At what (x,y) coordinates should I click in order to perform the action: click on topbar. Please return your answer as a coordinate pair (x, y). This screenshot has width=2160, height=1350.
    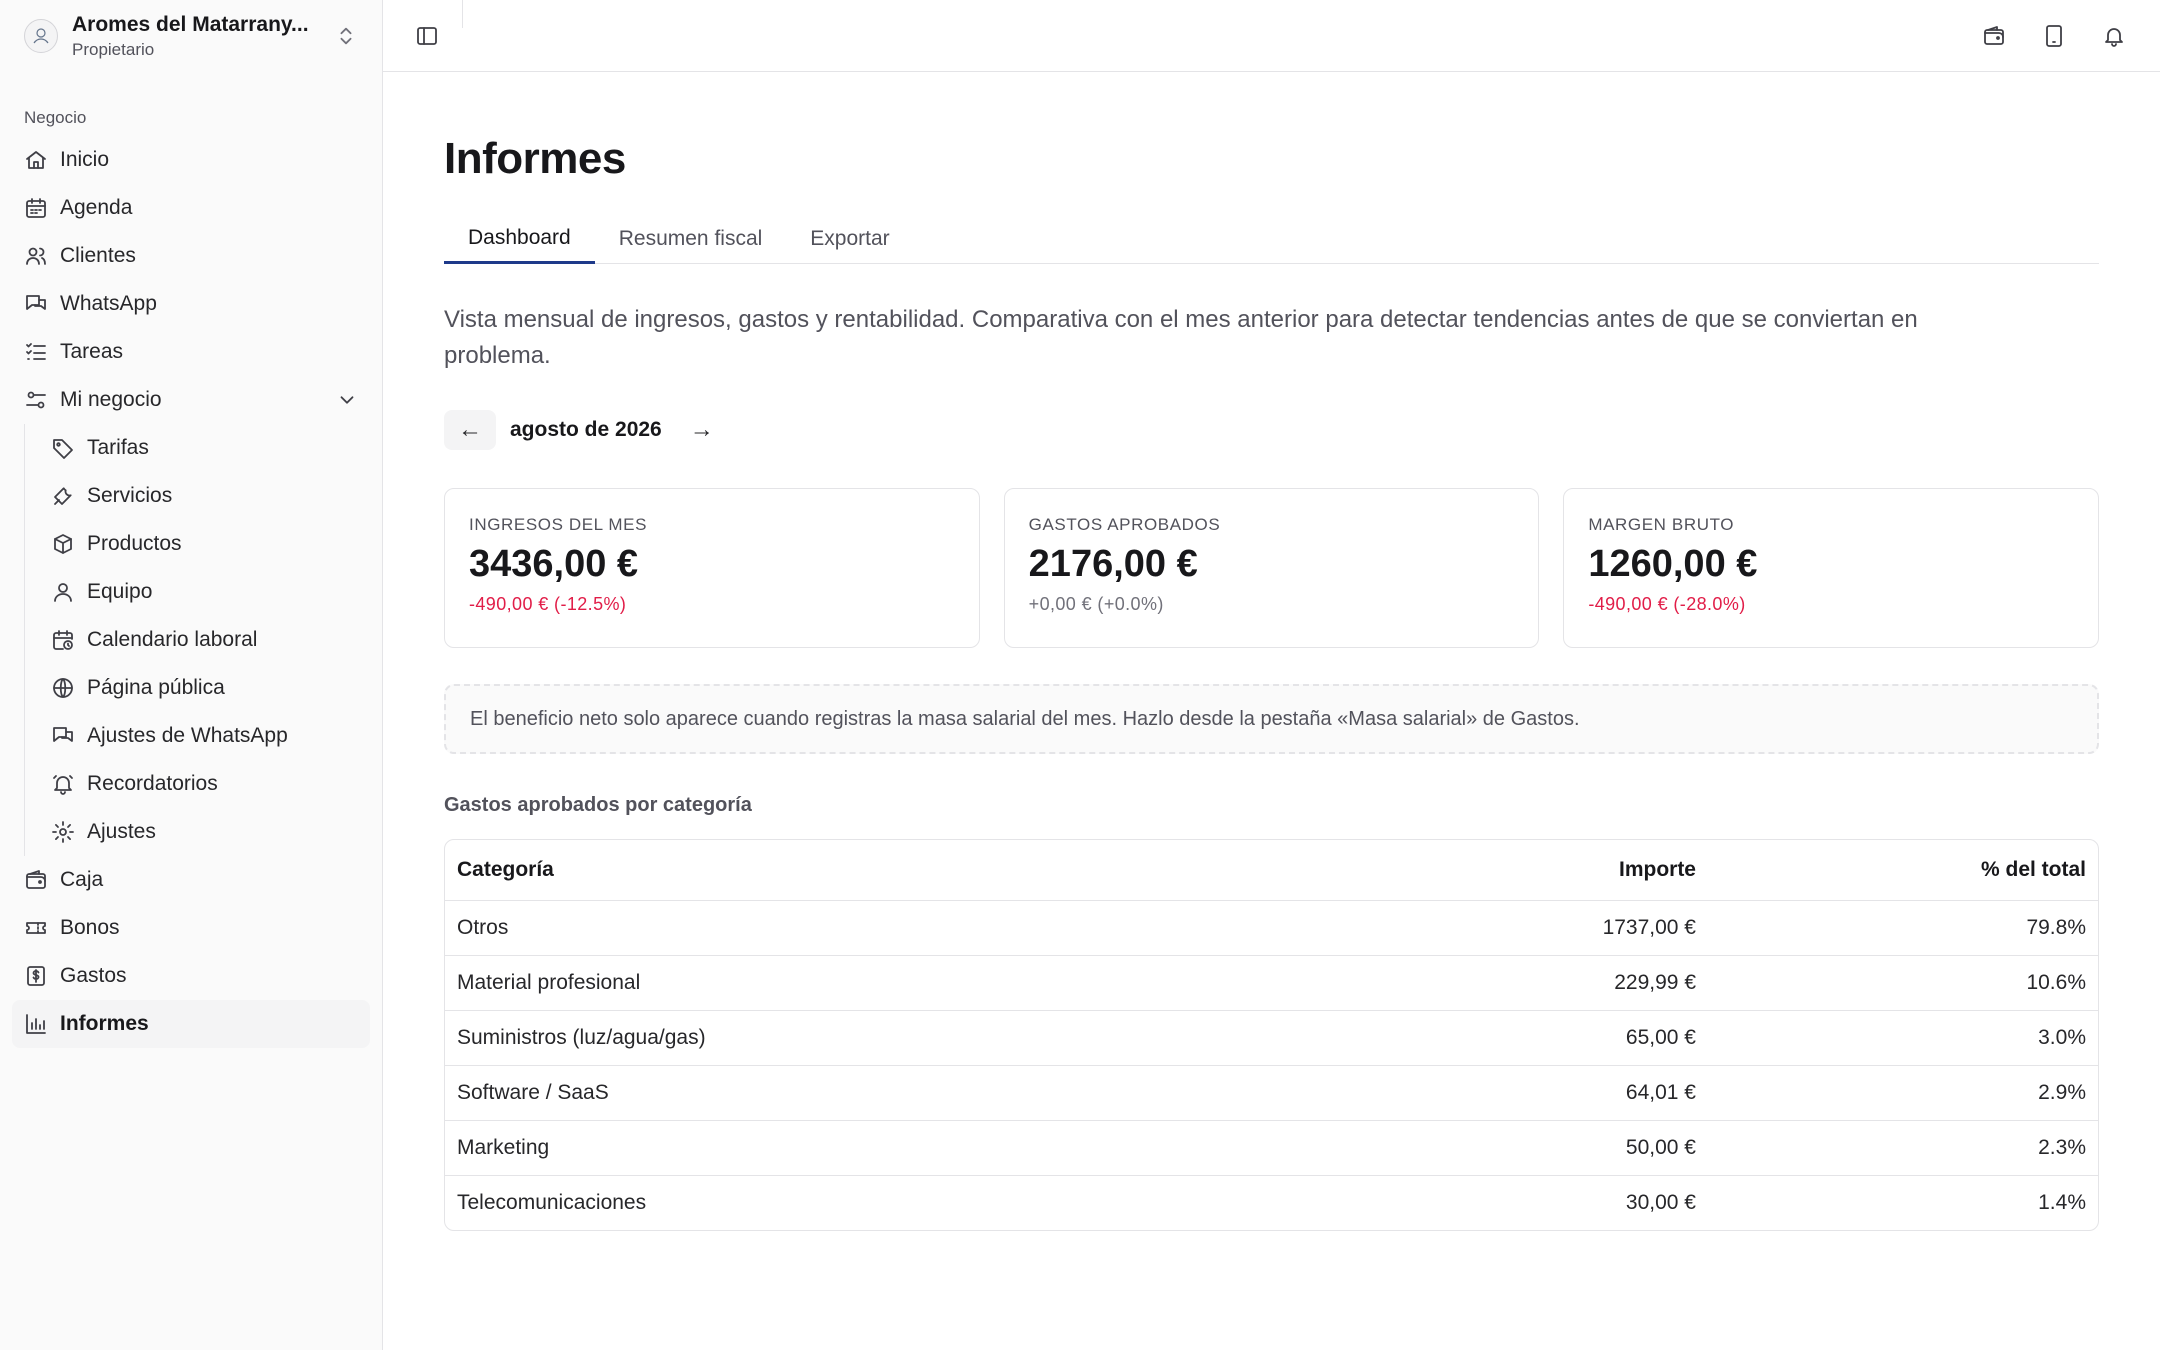
    Looking at the image, I should click on (1271, 36).